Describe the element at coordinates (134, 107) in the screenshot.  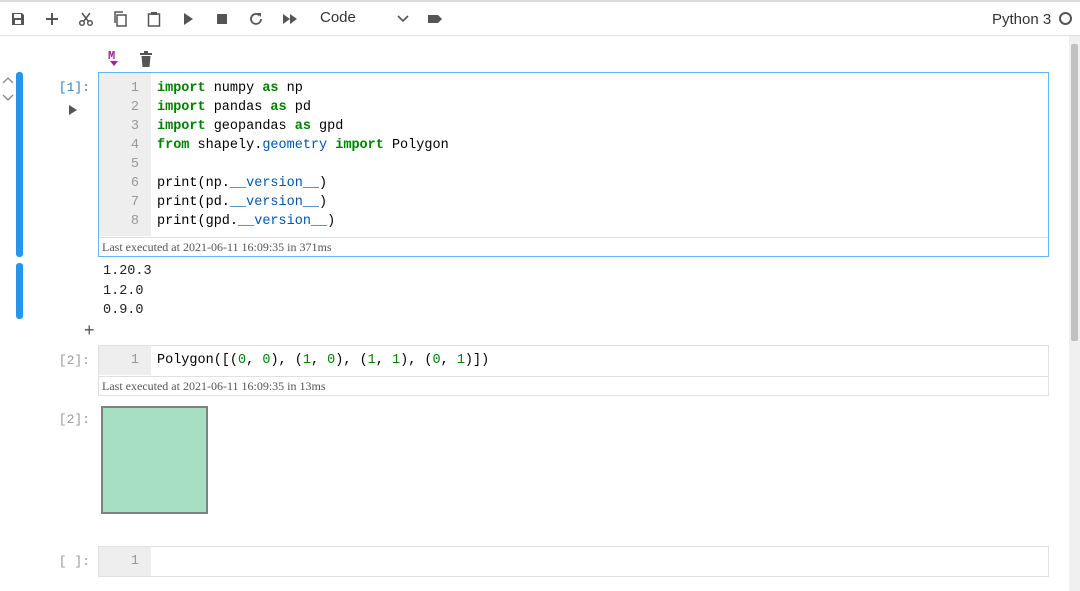
I see `line-number: 2` at that location.